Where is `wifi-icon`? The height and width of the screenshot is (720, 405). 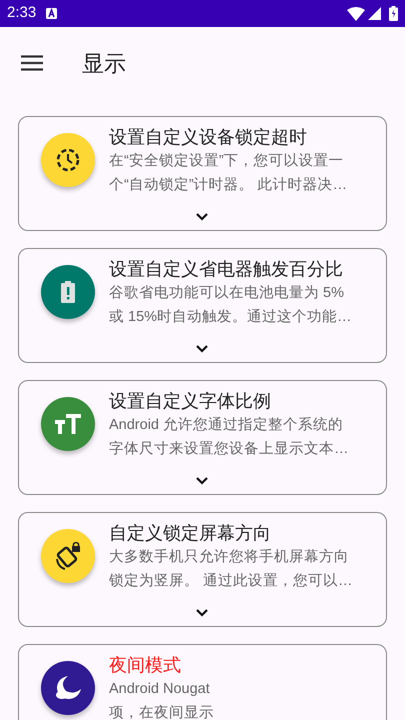
wifi-icon is located at coordinates (356, 13).